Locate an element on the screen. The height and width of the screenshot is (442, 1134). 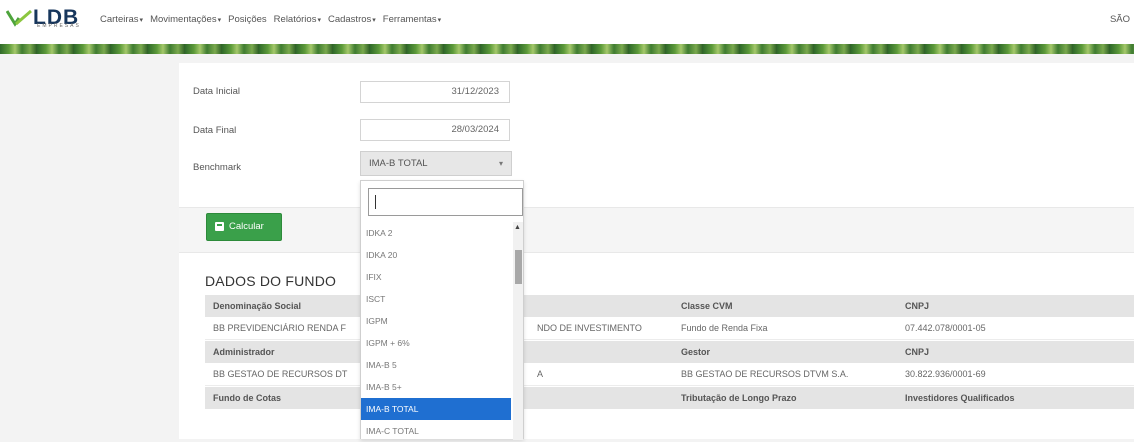
dropdown-scrollbar: ▲ is located at coordinates (518, 331).